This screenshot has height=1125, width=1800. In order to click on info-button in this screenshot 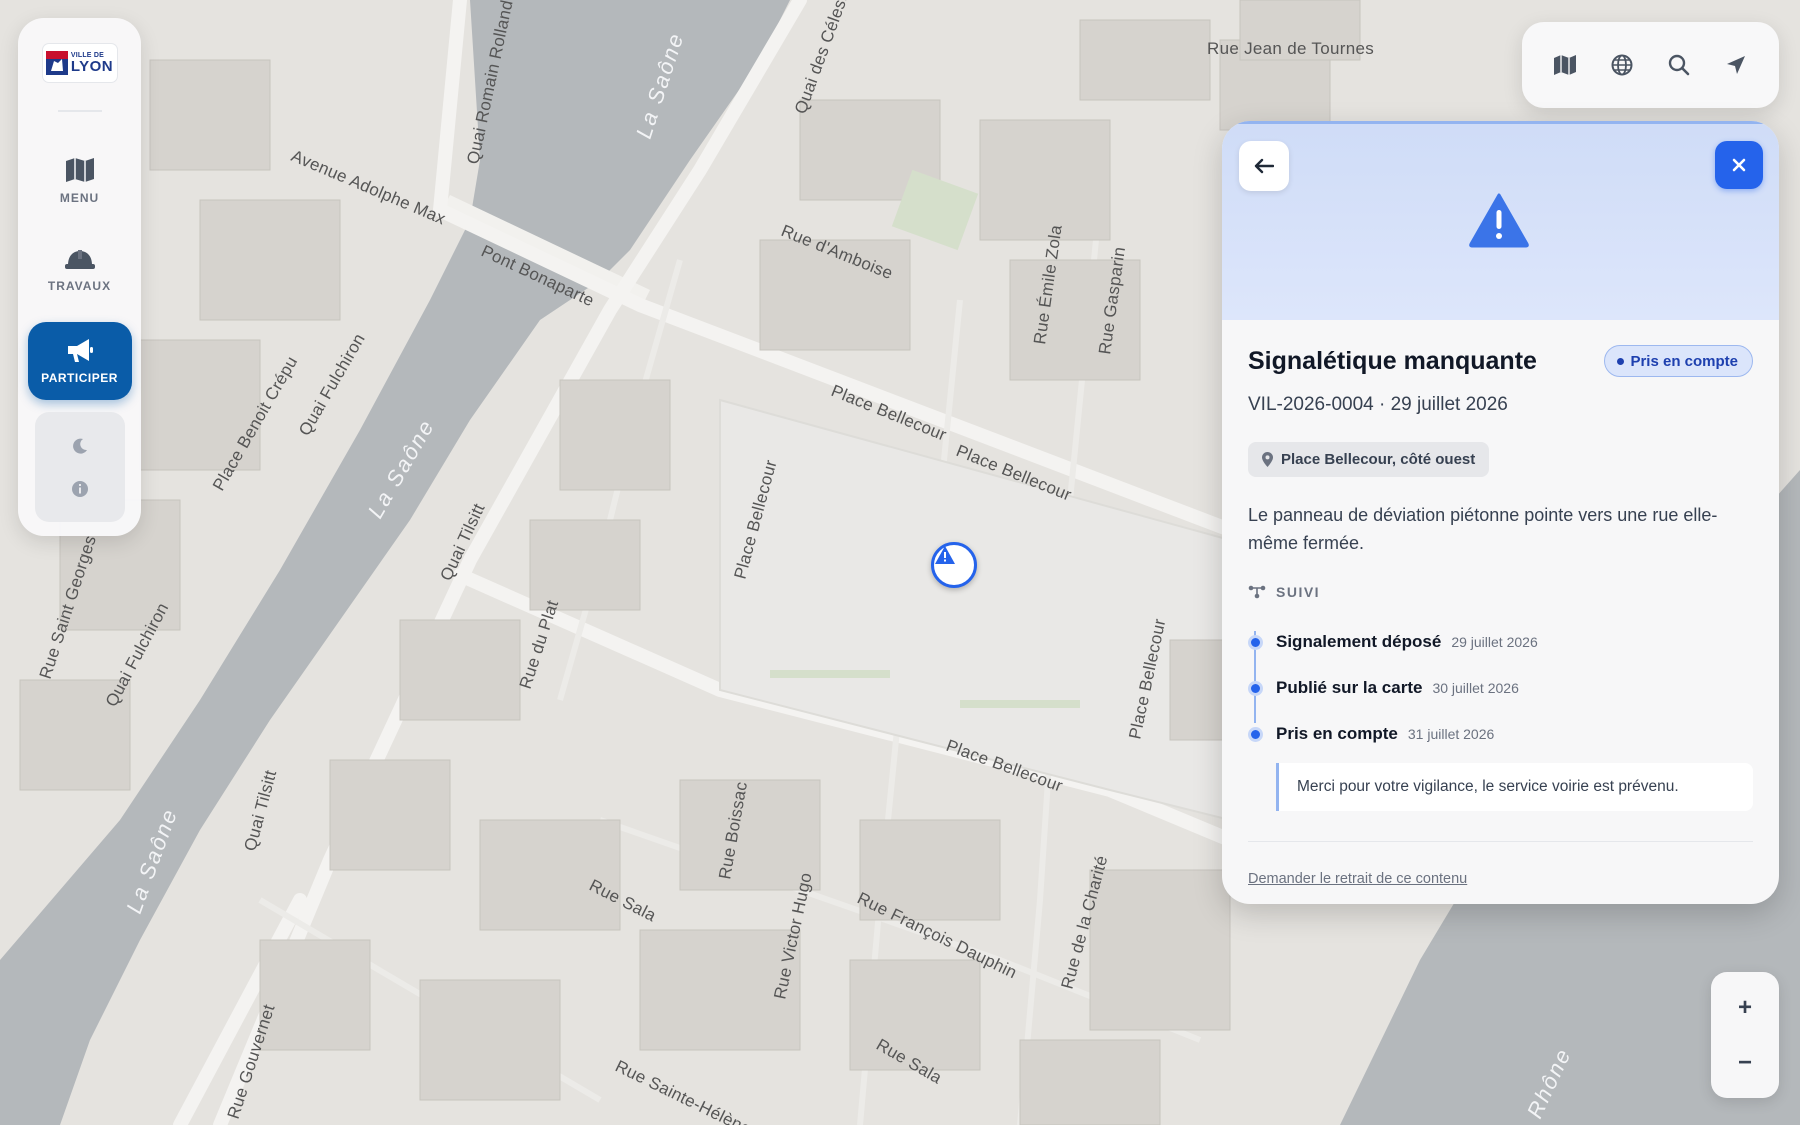, I will do `click(80, 489)`.